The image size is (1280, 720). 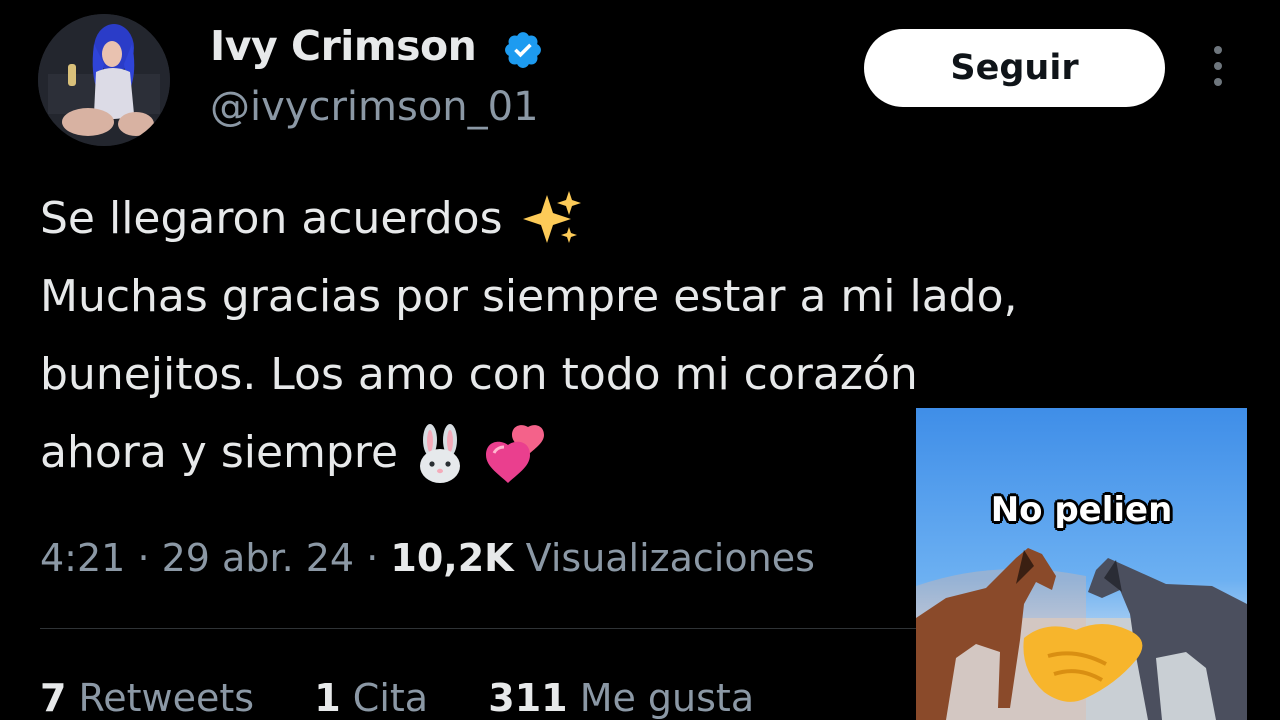 What do you see at coordinates (479, 374) in the screenshot?
I see `tweet-line-3: bunejitos. Los amo con todo mi corazón` at bounding box center [479, 374].